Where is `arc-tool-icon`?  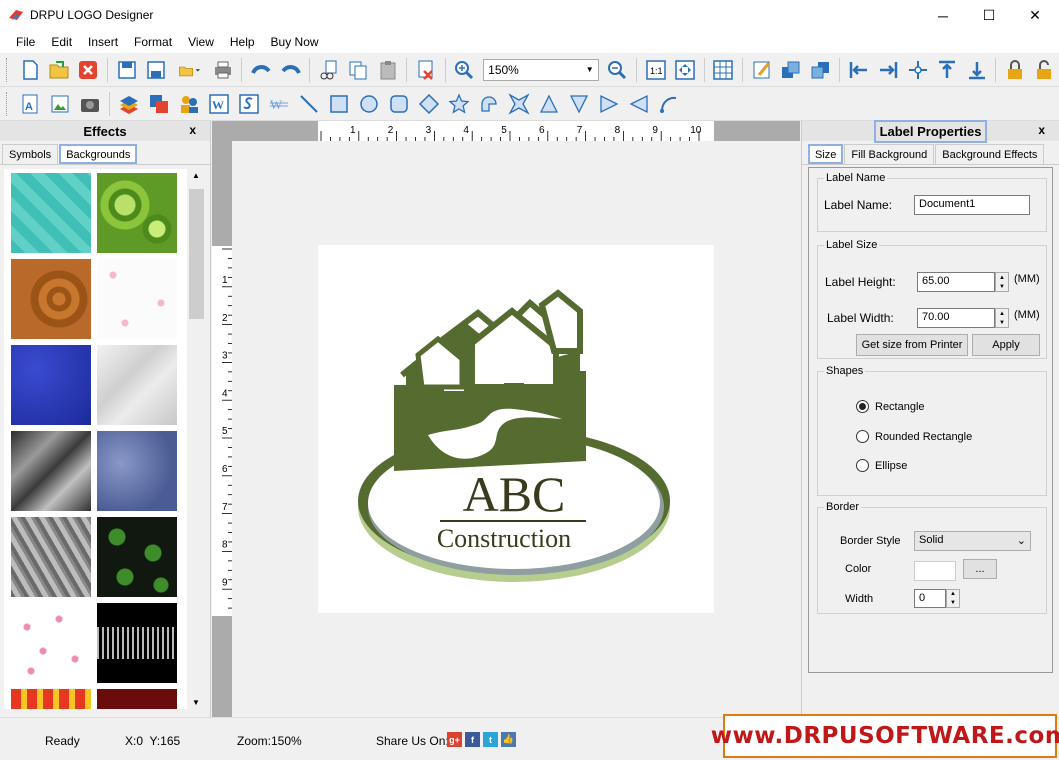
arc-tool-icon is located at coordinates (489, 104).